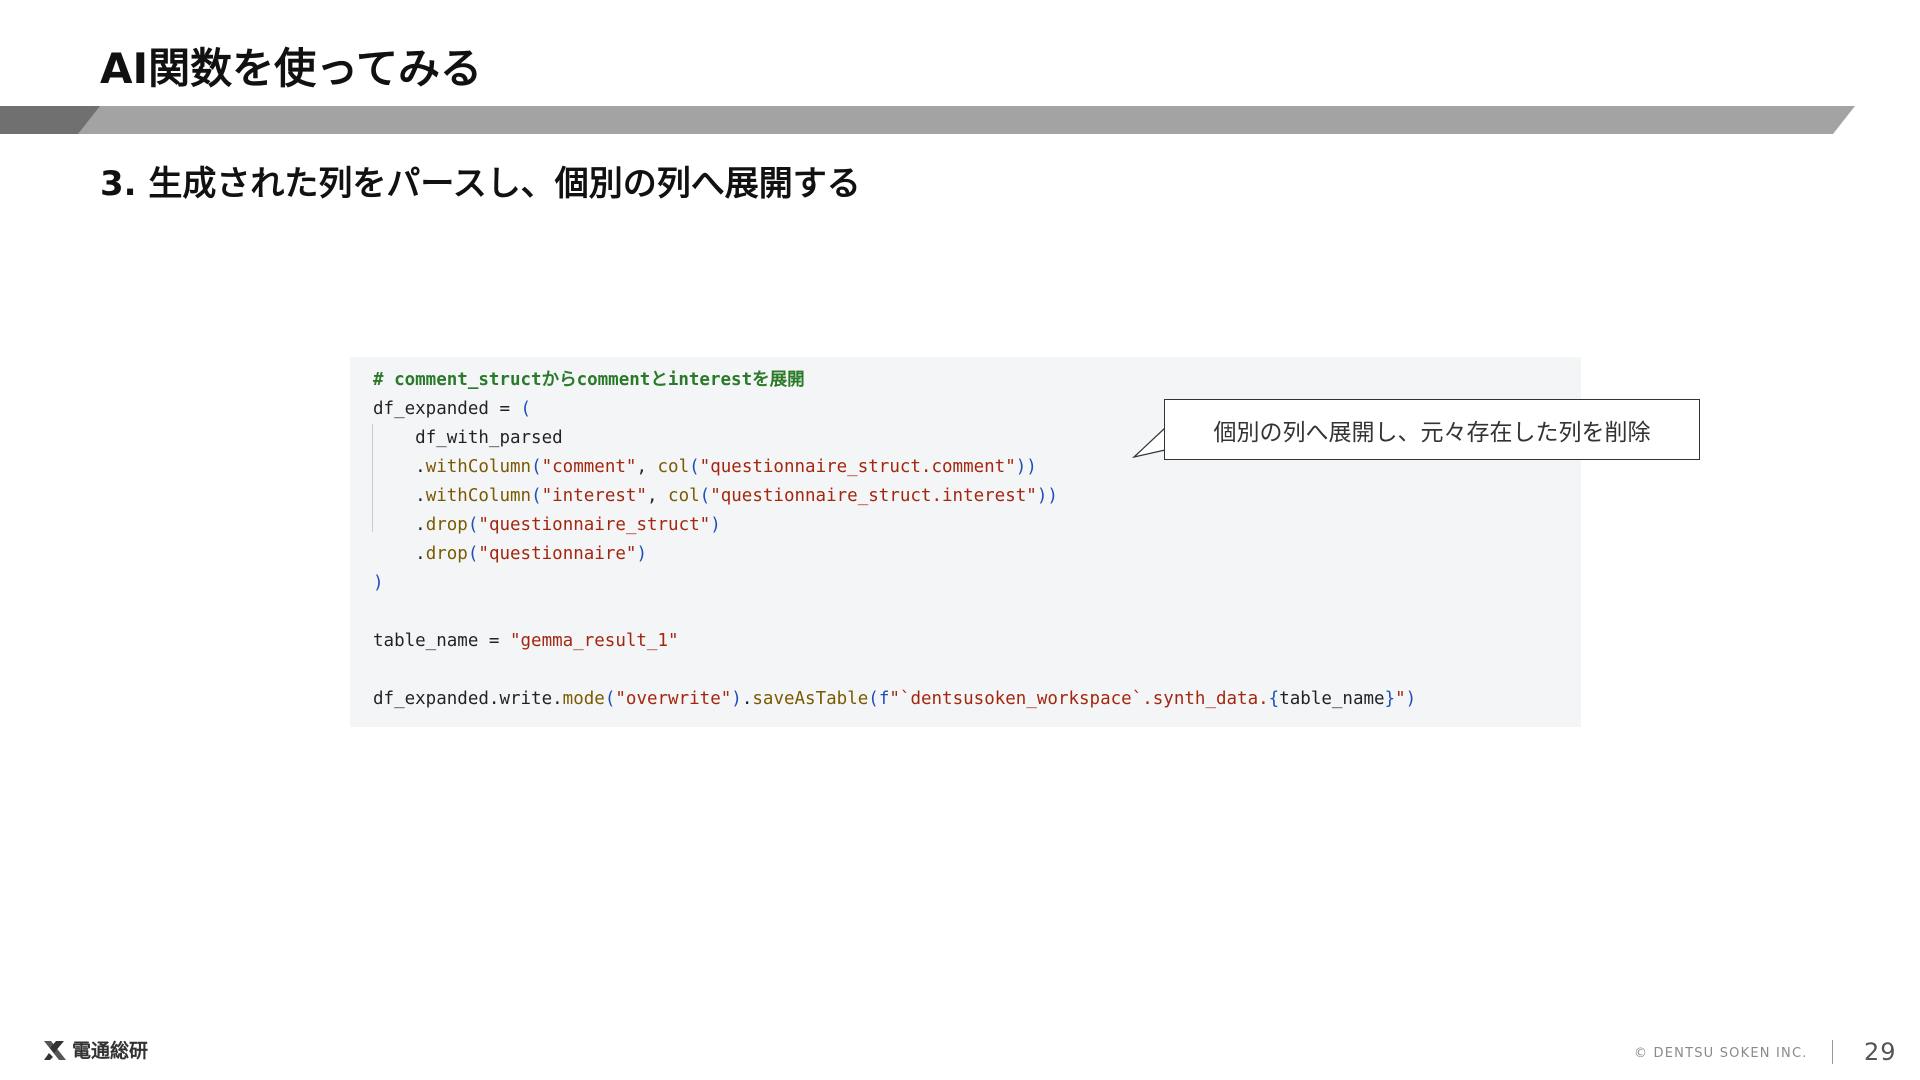 Image resolution: width=1920 pixels, height=1080 pixels. What do you see at coordinates (525, 699) in the screenshot?
I see `code-write-chain: .write.` at bounding box center [525, 699].